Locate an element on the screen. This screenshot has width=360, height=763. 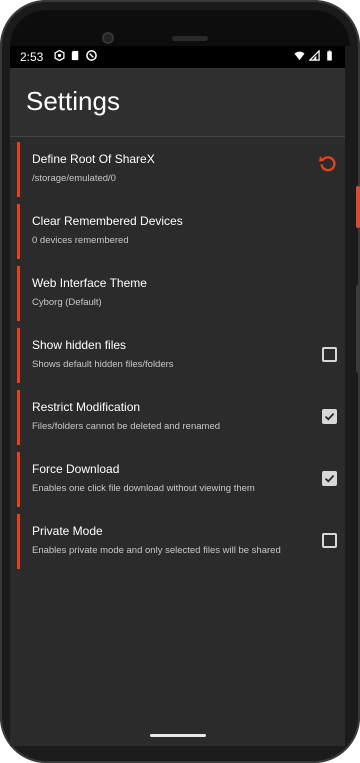
app-bar: Settings is located at coordinates (177, 102).